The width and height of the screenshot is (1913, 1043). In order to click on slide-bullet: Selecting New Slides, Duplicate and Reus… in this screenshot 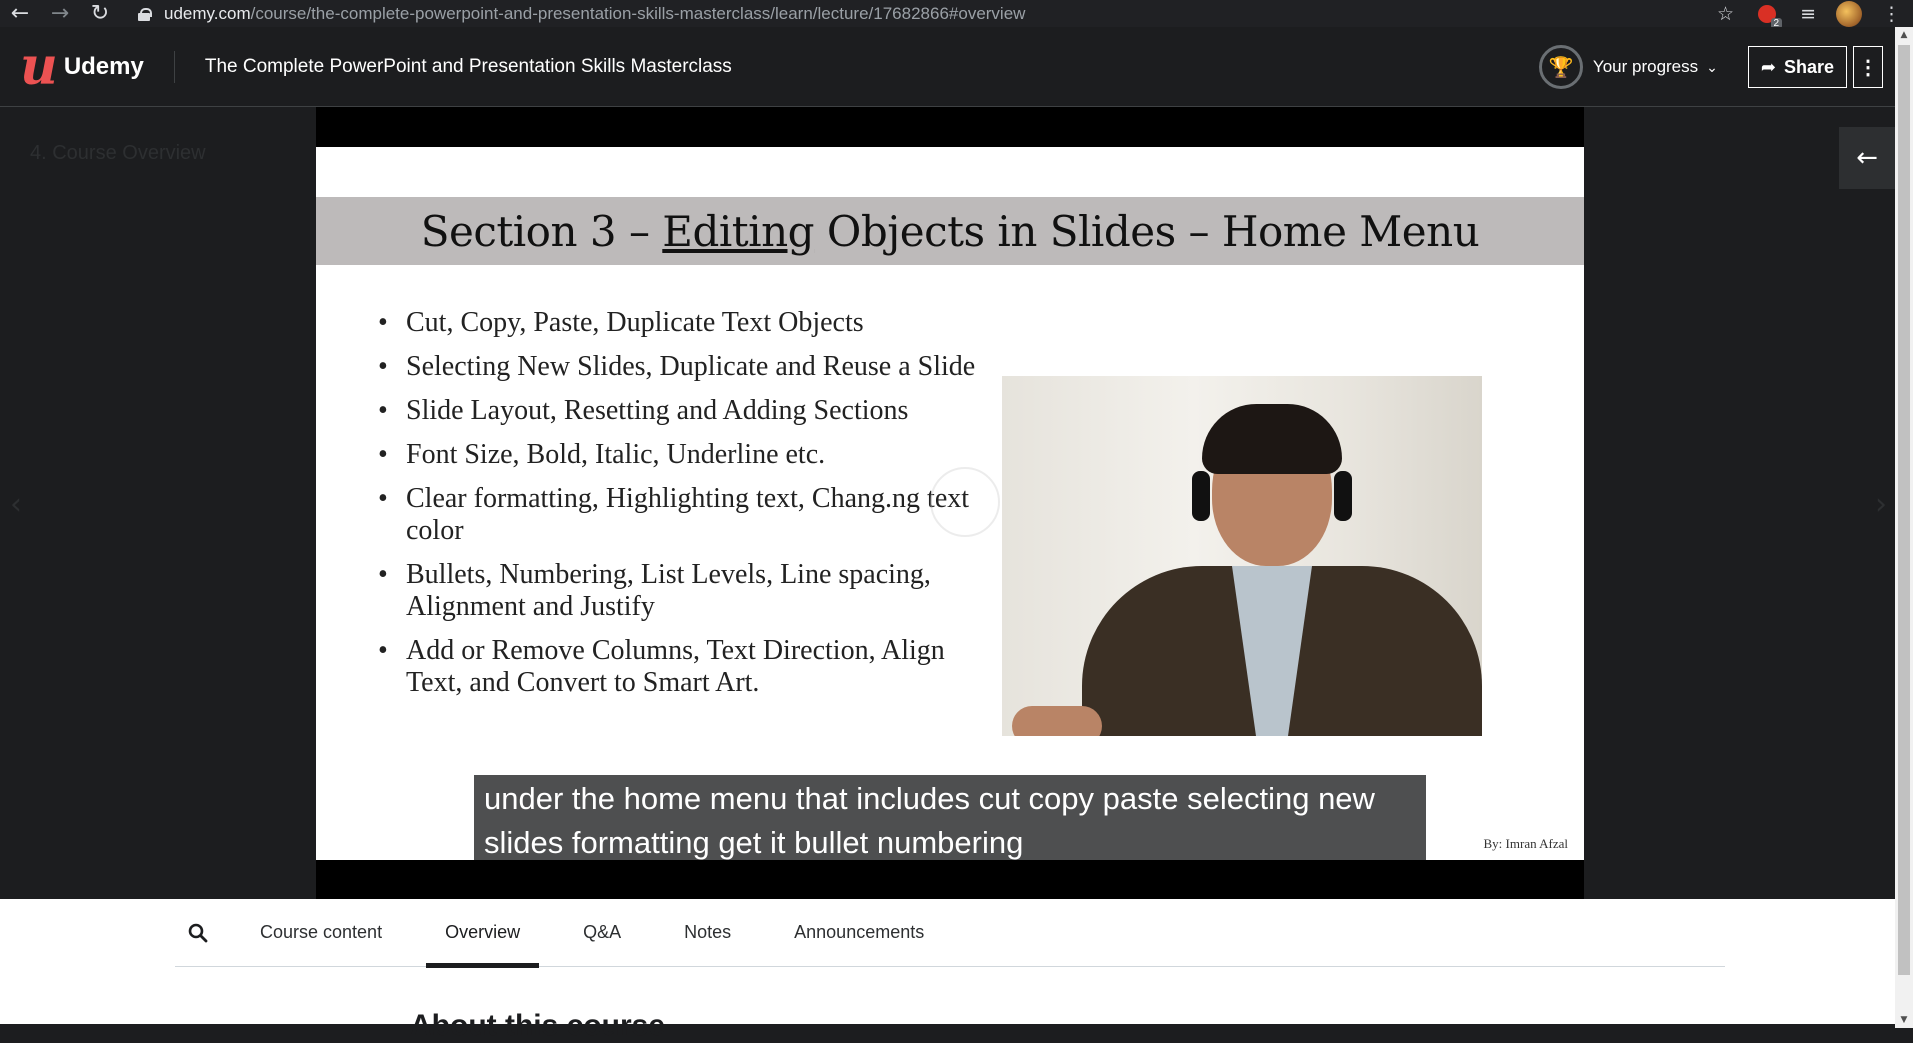, I will do `click(678, 367)`.